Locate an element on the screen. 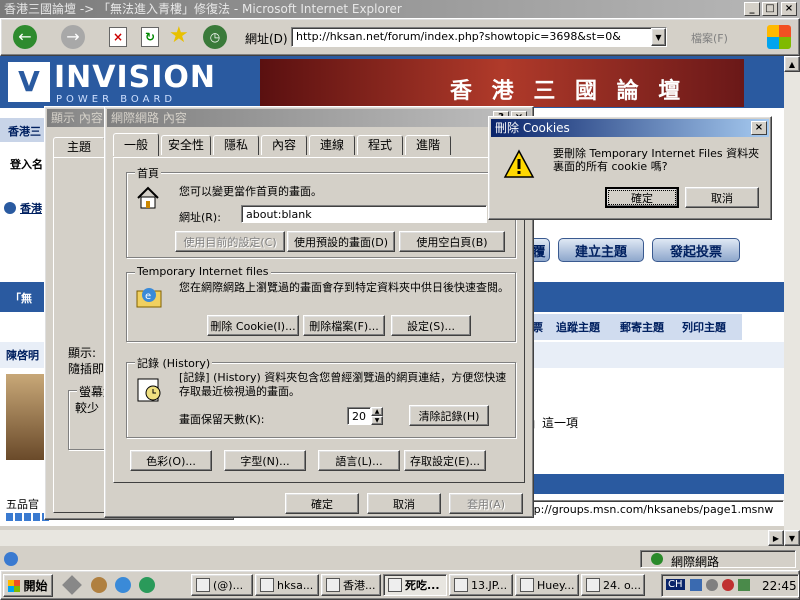  cookie-close-button: × is located at coordinates (759, 128).